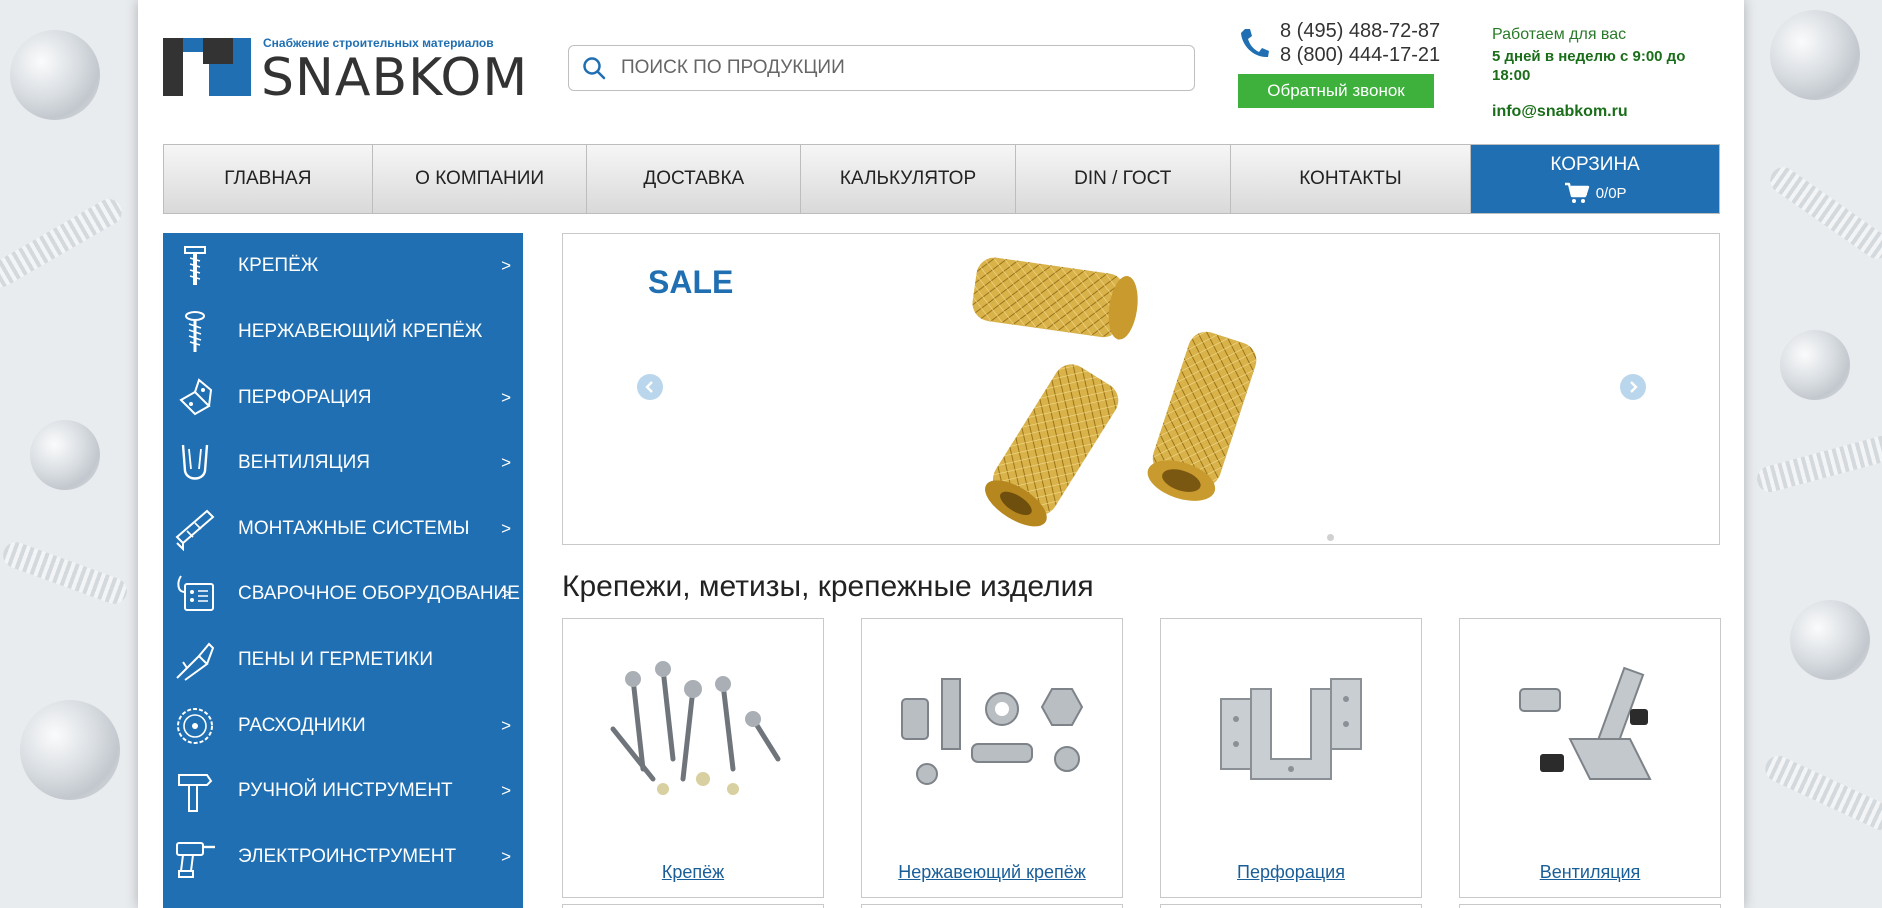  Describe the element at coordinates (1336, 91) in the screenshot. I see `callback-button: Обратный звонок` at that location.